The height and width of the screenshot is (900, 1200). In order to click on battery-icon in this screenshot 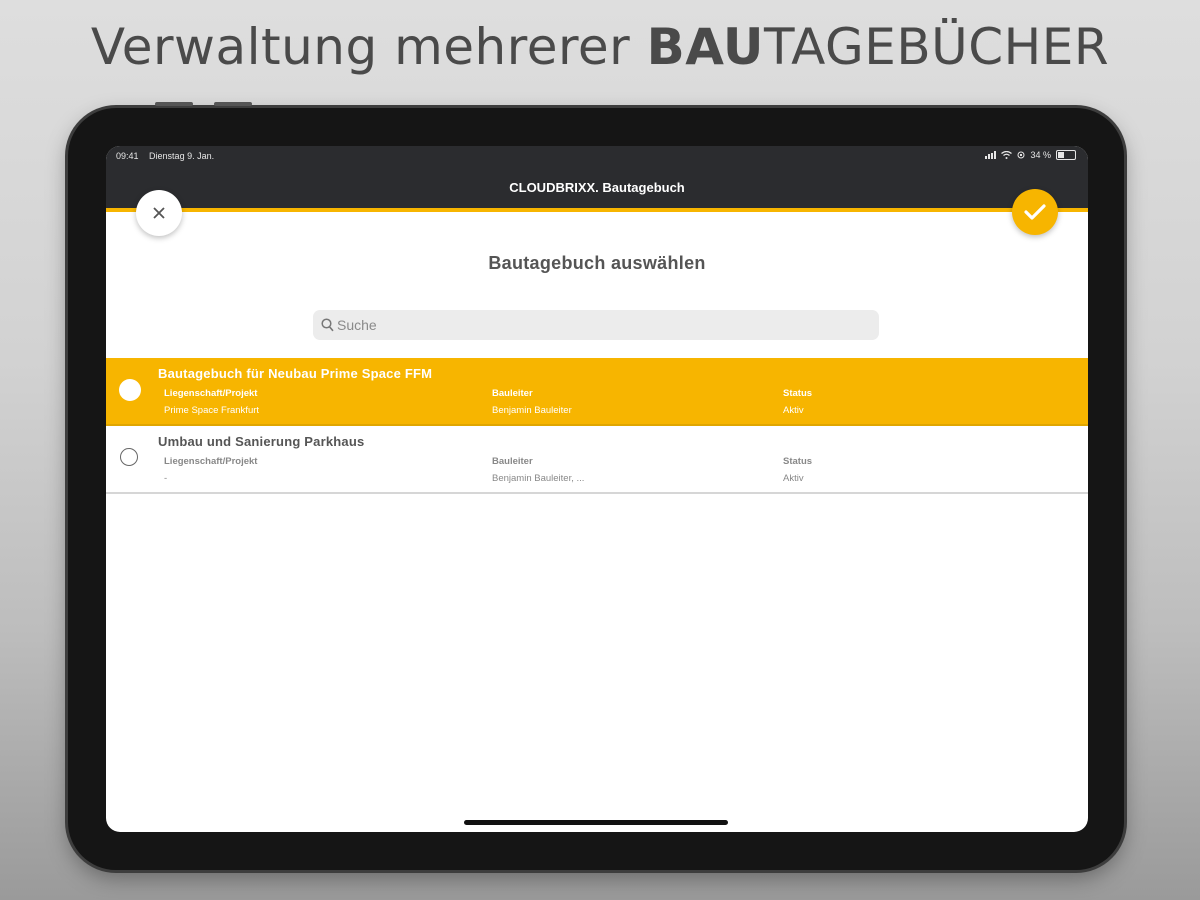, I will do `click(1066, 155)`.